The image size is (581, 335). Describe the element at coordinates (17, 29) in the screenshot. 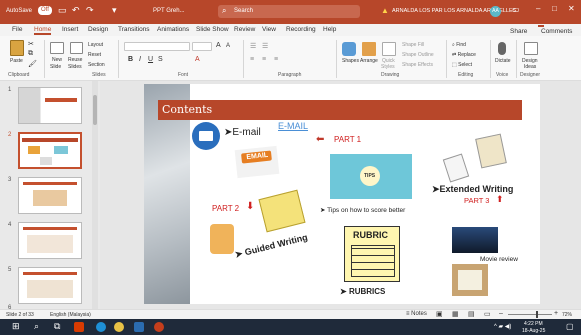

I see `tab-file: File` at that location.